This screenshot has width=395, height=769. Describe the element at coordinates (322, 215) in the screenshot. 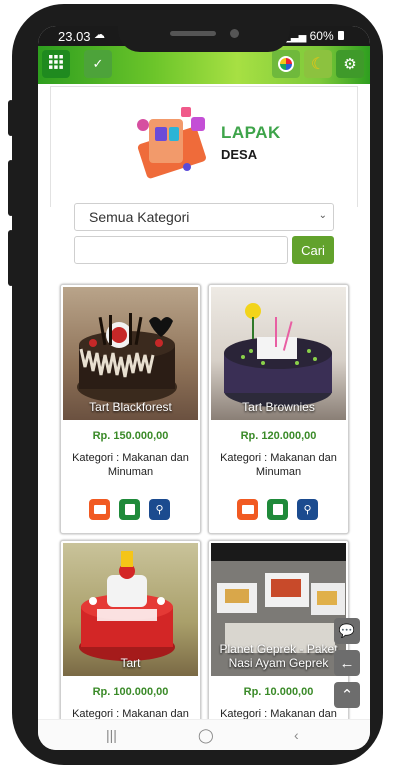

I see `chevron-down-icon: ⌄` at that location.